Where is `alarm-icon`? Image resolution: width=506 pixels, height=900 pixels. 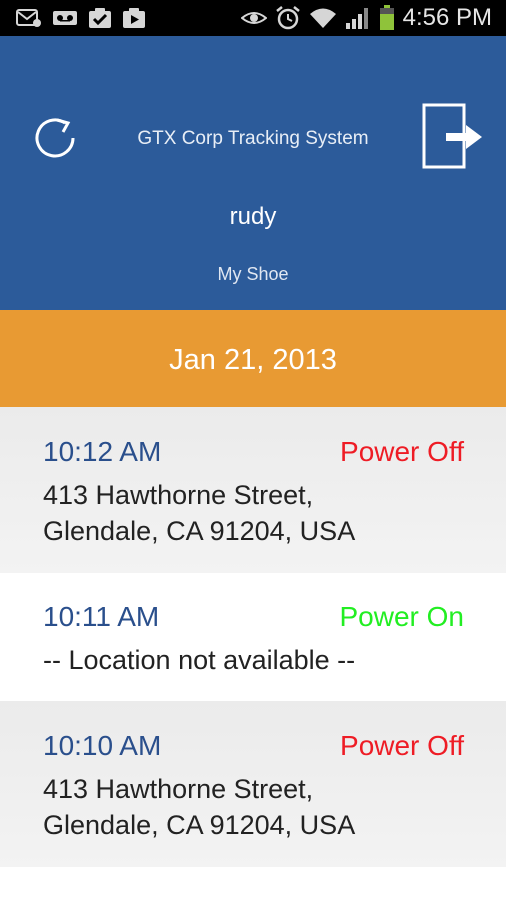
alarm-icon is located at coordinates (288, 18).